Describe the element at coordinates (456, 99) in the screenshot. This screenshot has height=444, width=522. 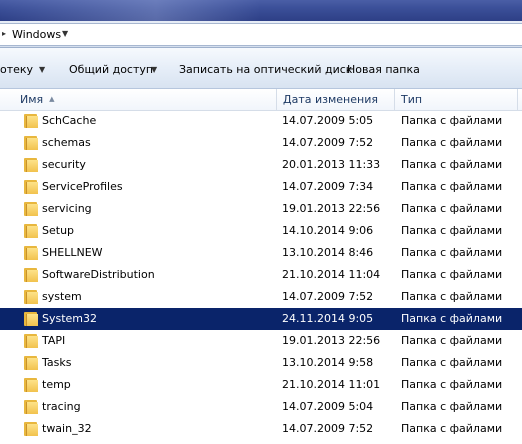
I see `column-type-header: Тип` at that location.